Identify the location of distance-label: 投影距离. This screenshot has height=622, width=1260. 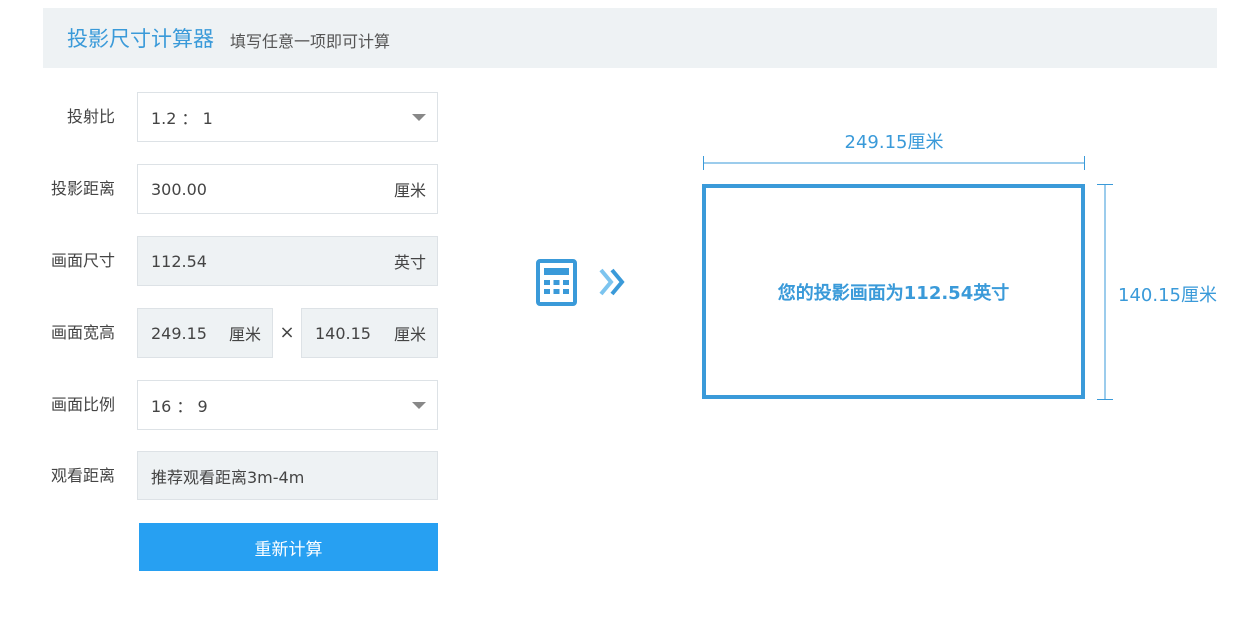
(82, 188).